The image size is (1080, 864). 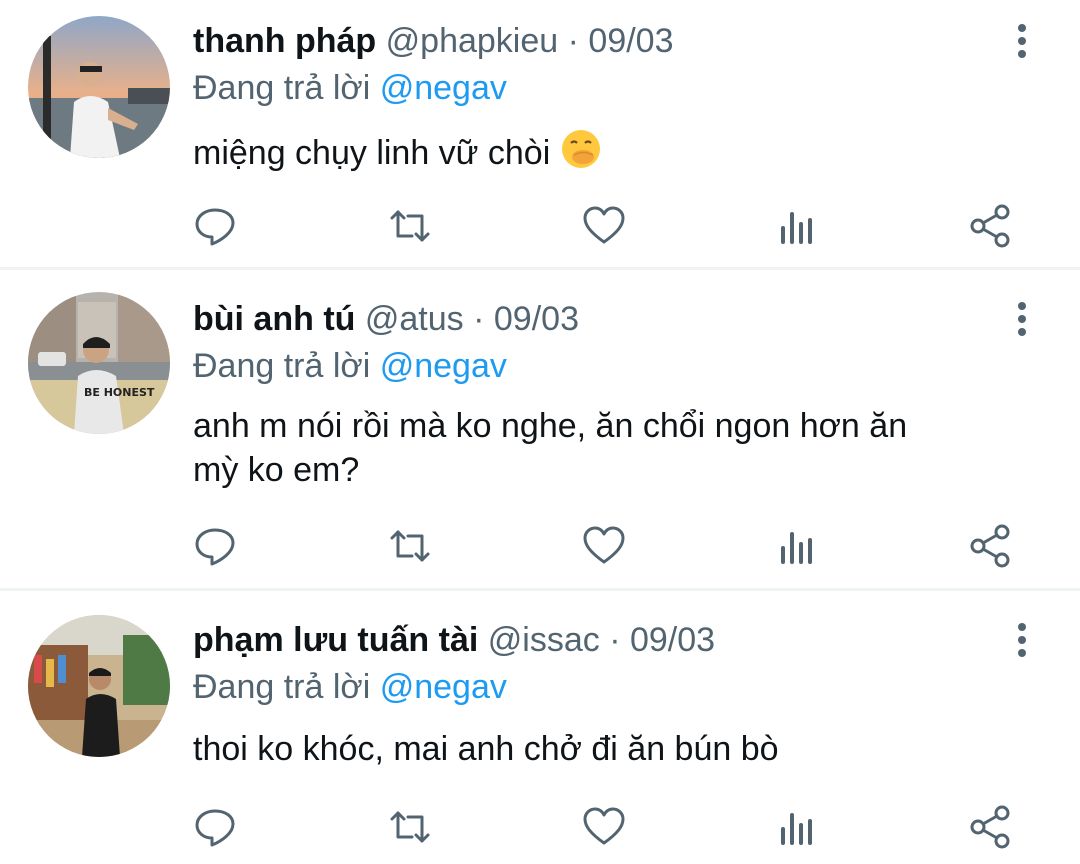 I want to click on avatar: BE HONEST, so click(x=99, y=363).